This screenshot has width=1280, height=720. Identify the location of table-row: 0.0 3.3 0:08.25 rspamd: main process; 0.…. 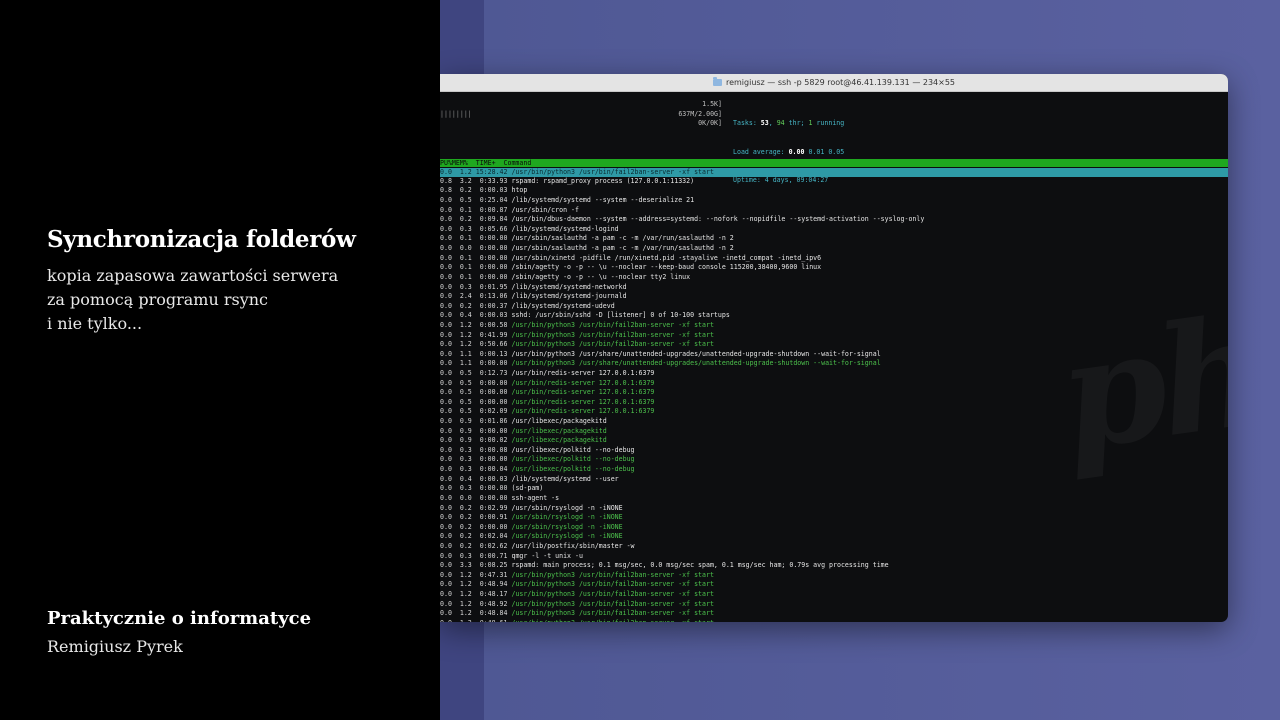
(834, 566).